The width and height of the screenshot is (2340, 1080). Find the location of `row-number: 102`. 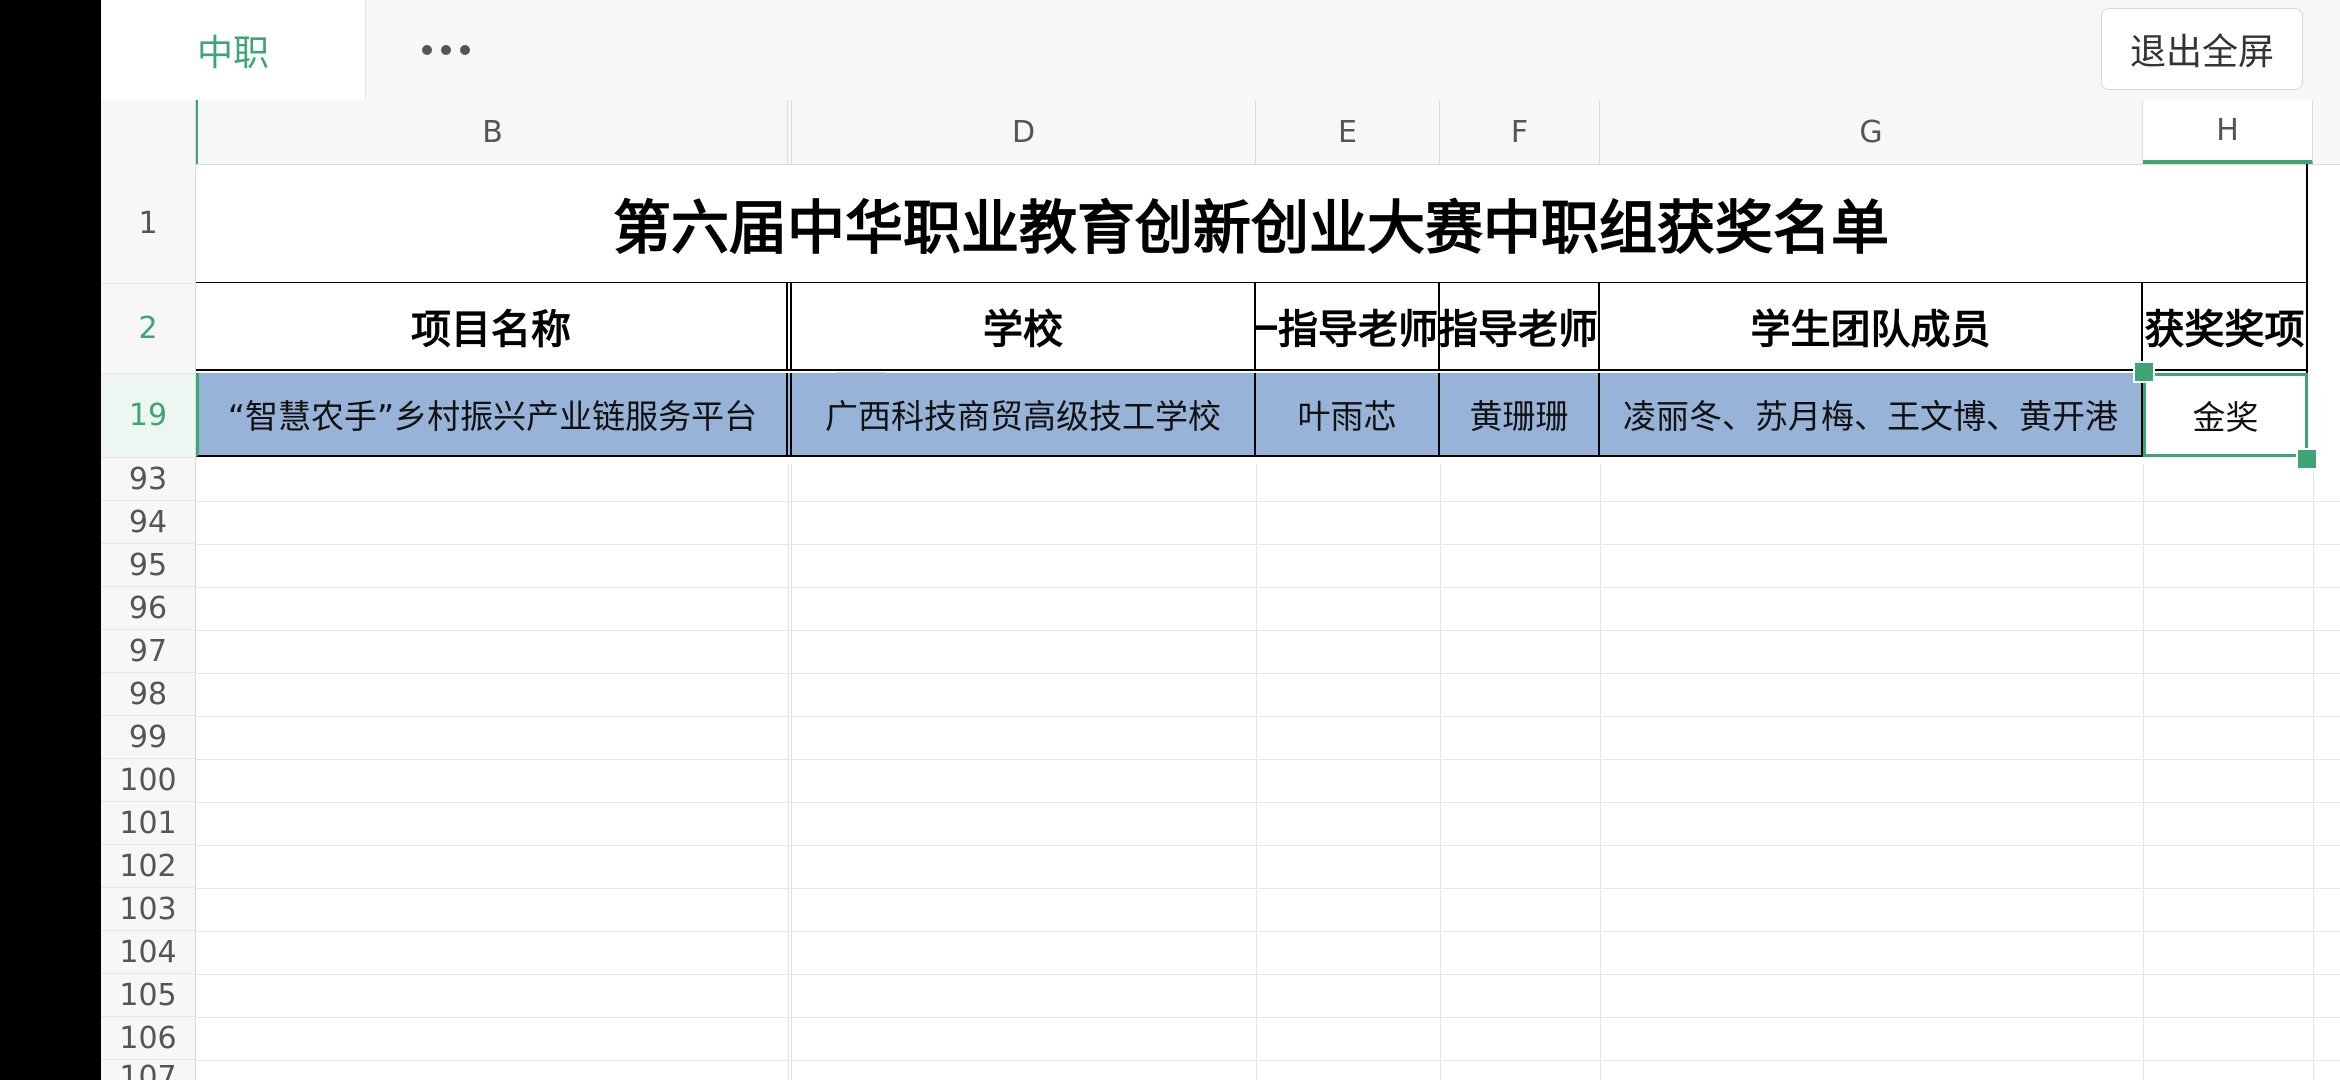

row-number: 102 is located at coordinates (148, 866).